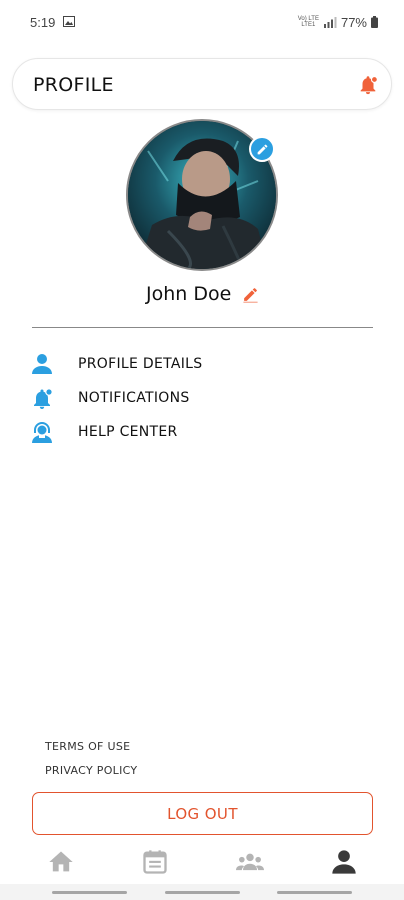  What do you see at coordinates (43, 22) in the screenshot?
I see `status-time: 5:19` at bounding box center [43, 22].